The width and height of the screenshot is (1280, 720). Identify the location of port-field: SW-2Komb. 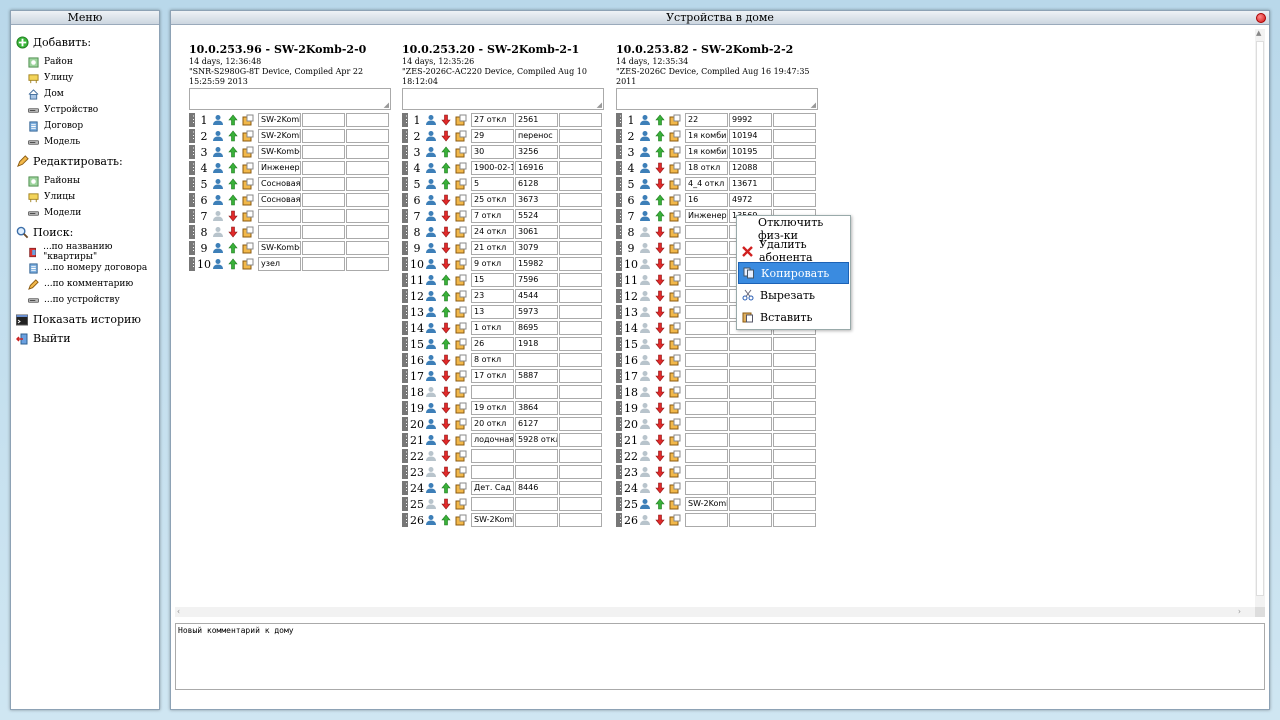
(279, 136).